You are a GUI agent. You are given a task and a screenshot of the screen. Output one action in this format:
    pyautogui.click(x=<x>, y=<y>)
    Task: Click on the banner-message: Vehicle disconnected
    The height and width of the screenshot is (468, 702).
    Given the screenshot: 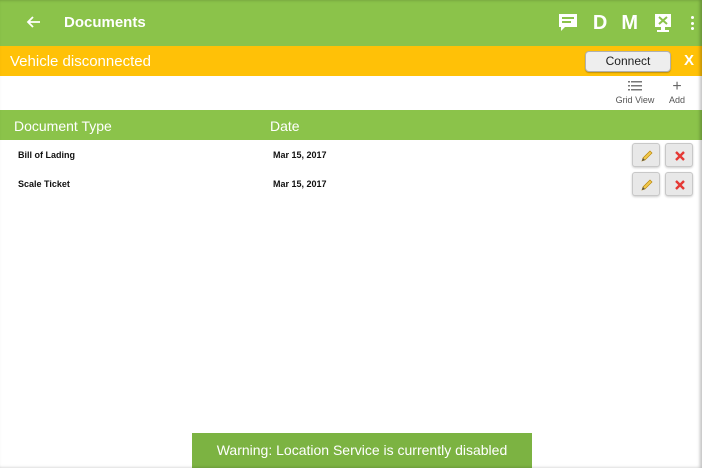 What is the action you would take?
    pyautogui.click(x=80, y=61)
    